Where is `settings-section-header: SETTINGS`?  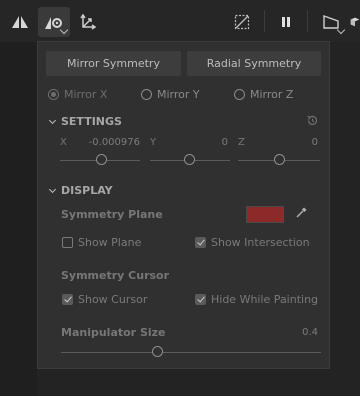
settings-section-header: SETTINGS is located at coordinates (85, 121).